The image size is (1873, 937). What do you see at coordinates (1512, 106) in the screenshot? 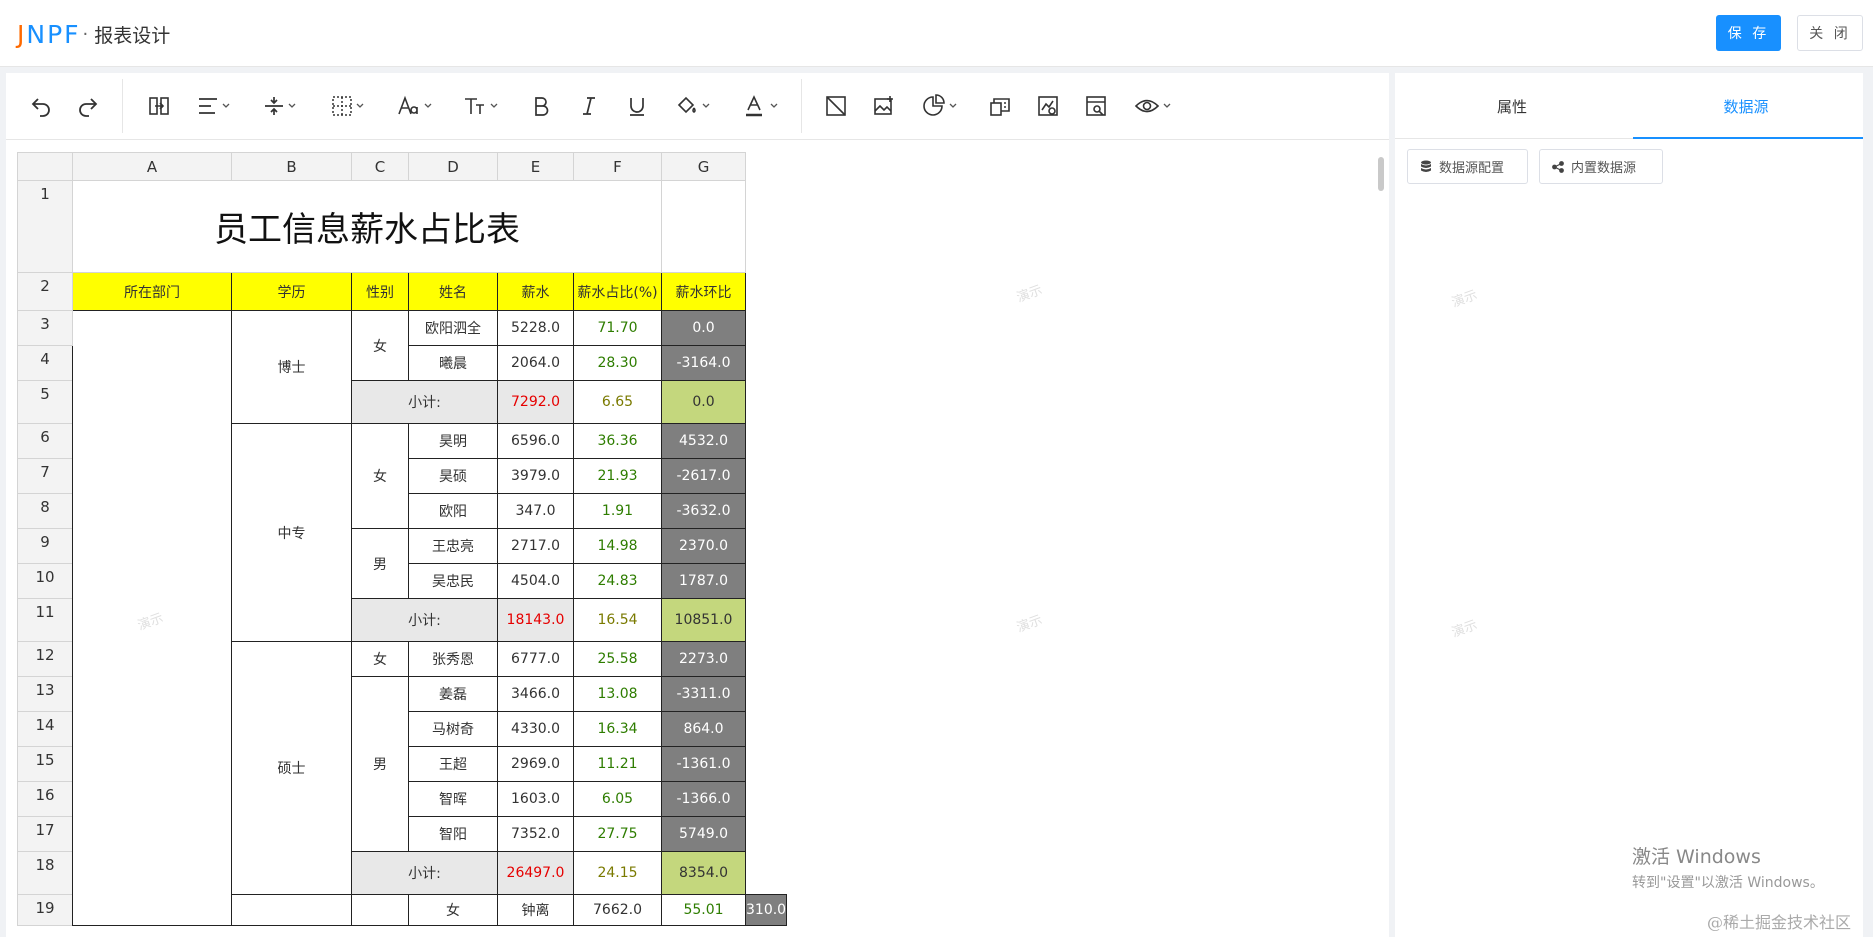
I see `tab-properties: 属性` at bounding box center [1512, 106].